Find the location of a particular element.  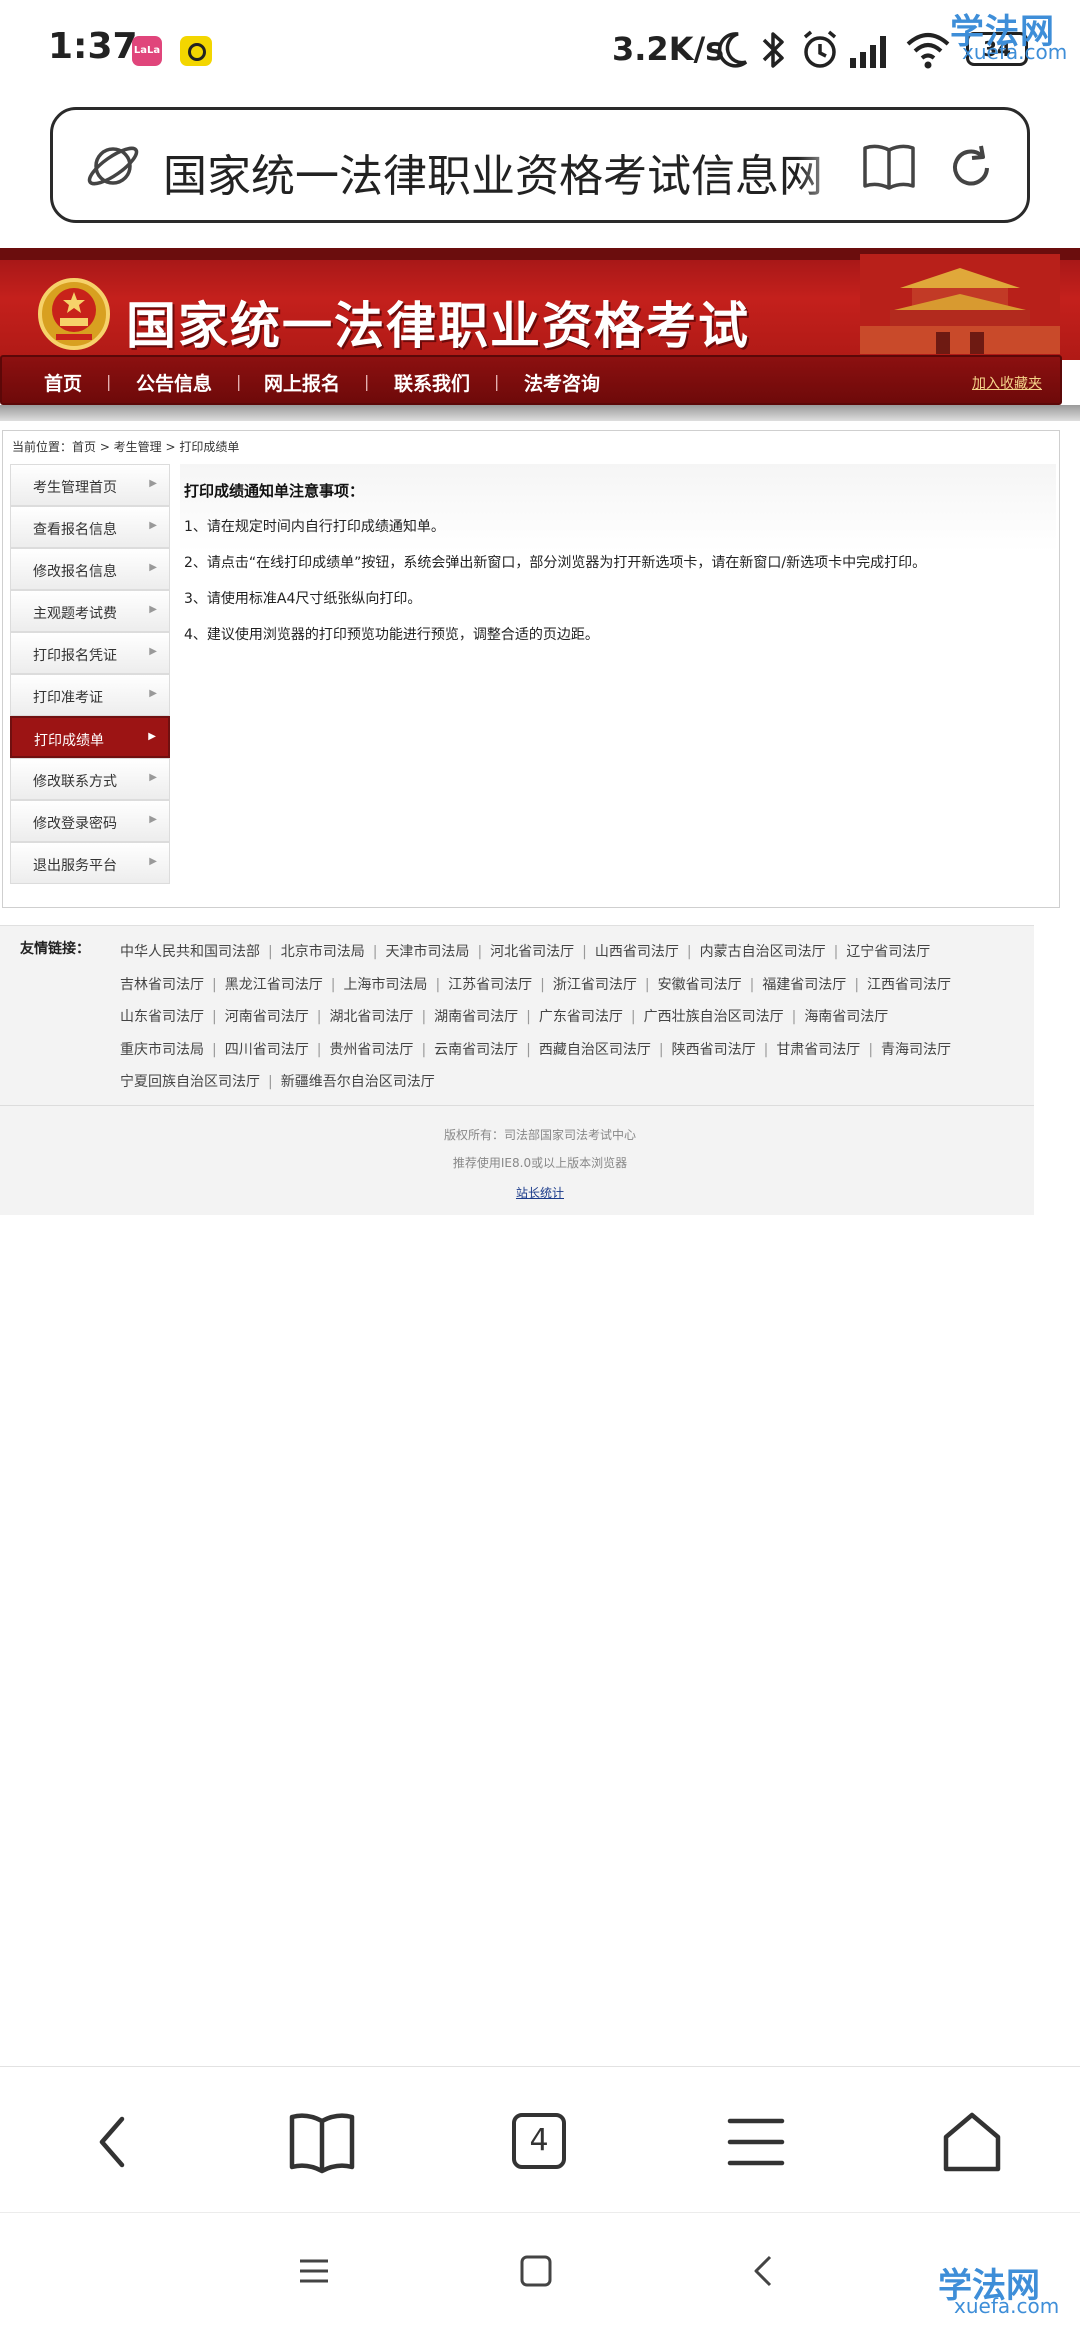

friend-link: 贵州省司法厅 is located at coordinates (371, 1050).